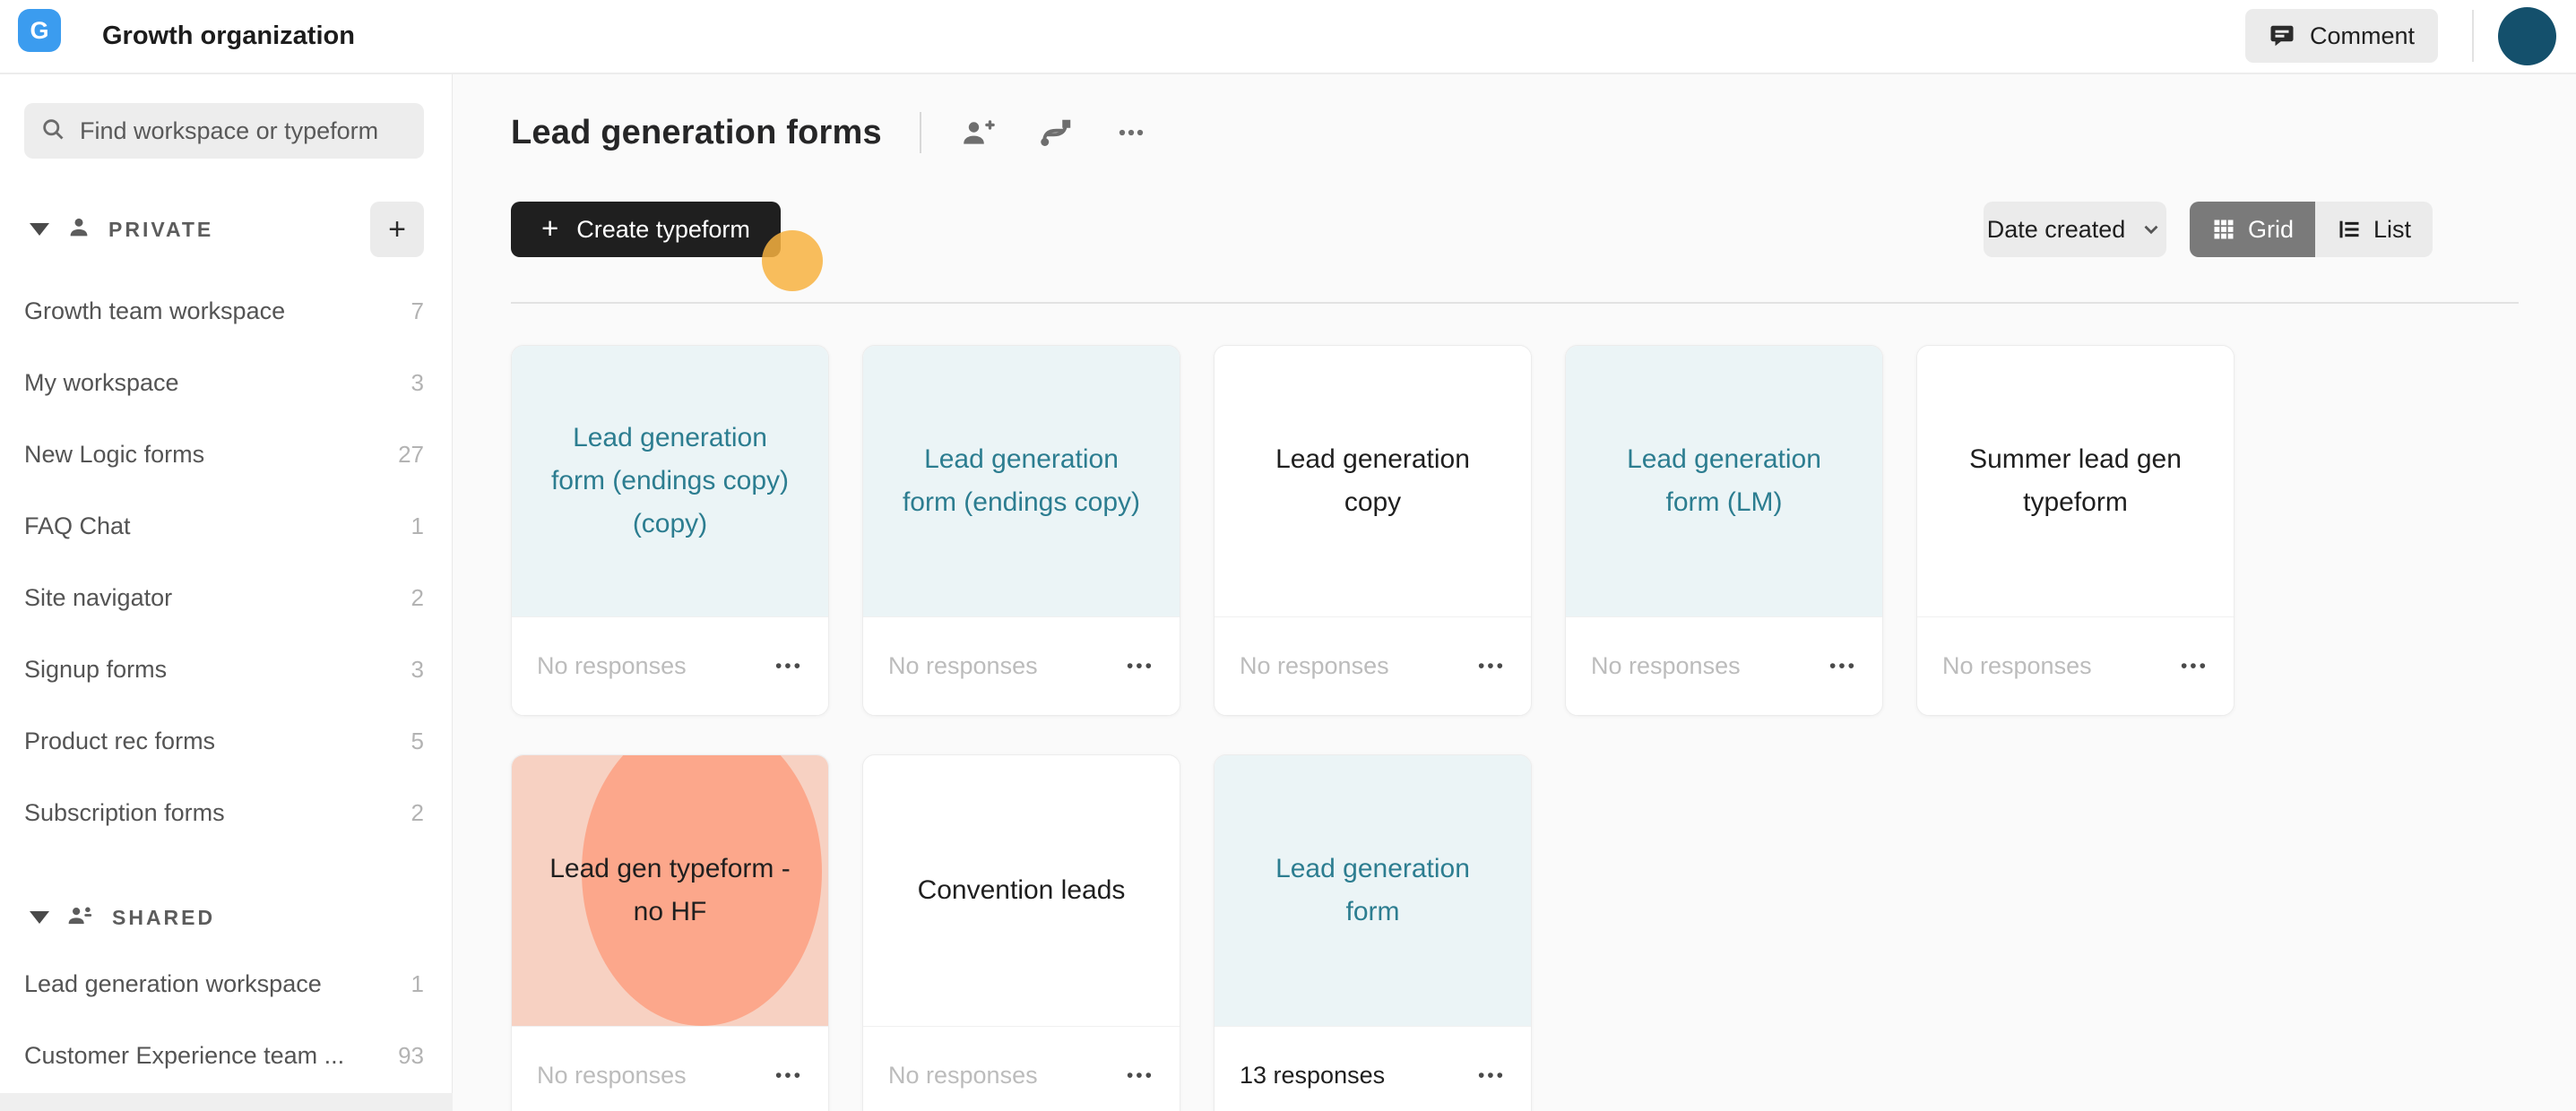  Describe the element at coordinates (155, 310) in the screenshot. I see `workspace-label: Growth team workspace` at that location.